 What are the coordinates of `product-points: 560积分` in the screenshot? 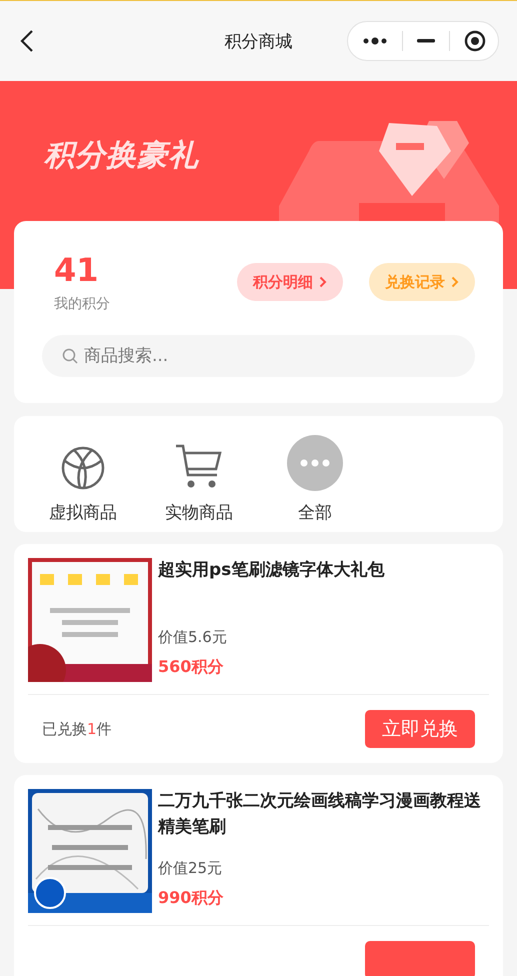 It's located at (191, 667).